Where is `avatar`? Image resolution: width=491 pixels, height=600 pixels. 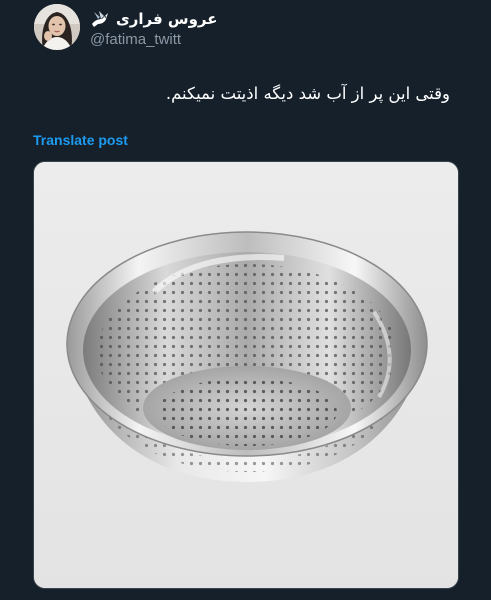 avatar is located at coordinates (57, 27).